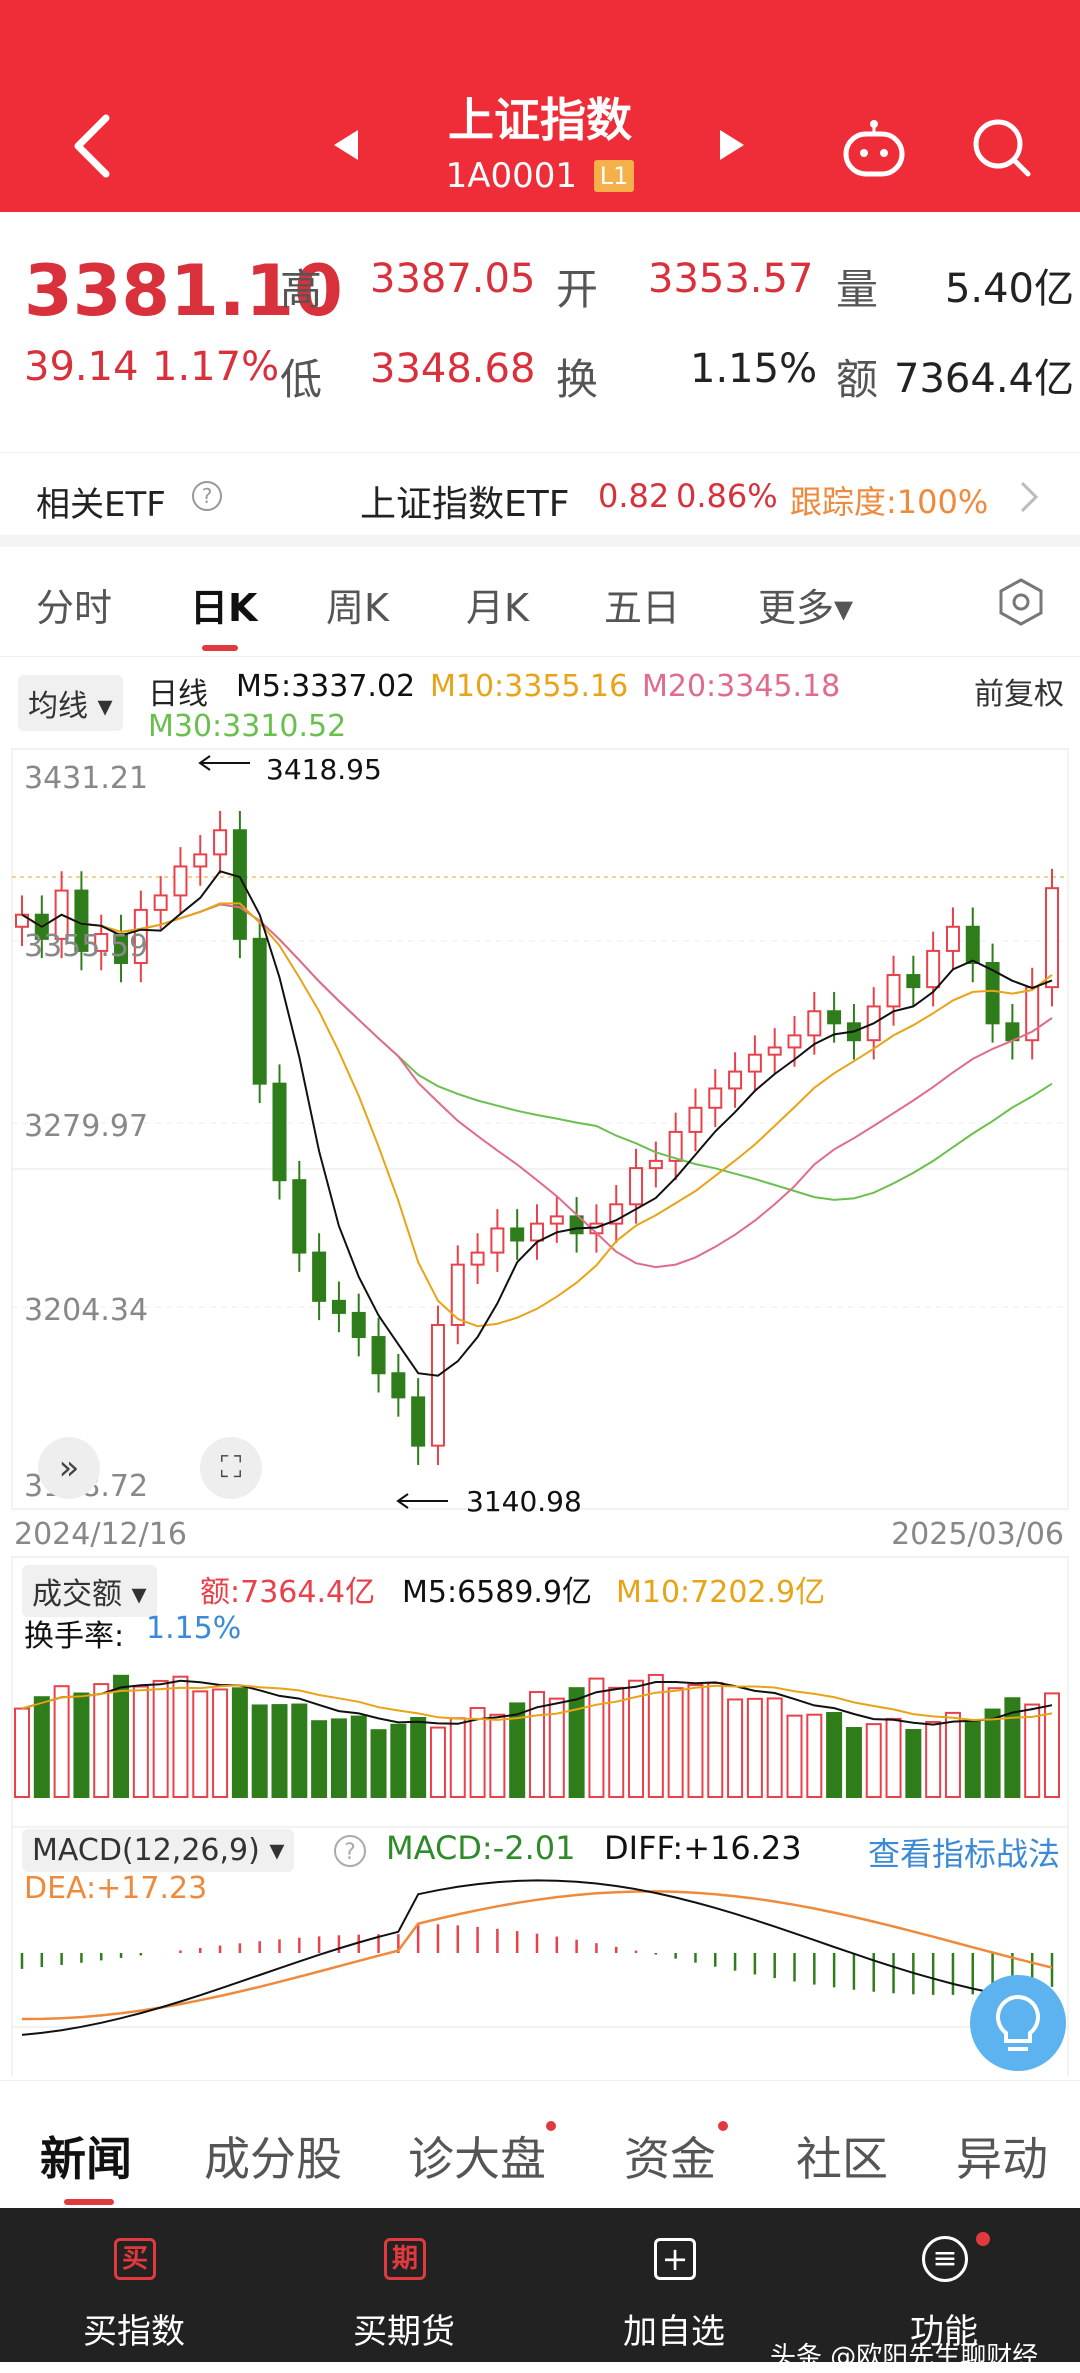 Image resolution: width=1080 pixels, height=2373 pixels. I want to click on tab-constituents: 成分股, so click(273, 2156).